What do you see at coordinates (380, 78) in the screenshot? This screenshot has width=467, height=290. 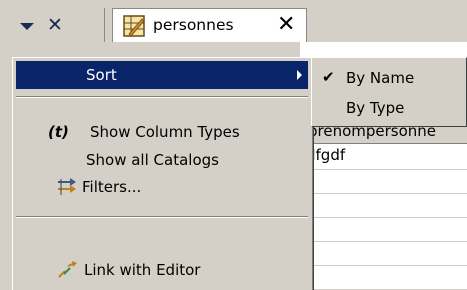 I see `submenu-item-label: By Name` at bounding box center [380, 78].